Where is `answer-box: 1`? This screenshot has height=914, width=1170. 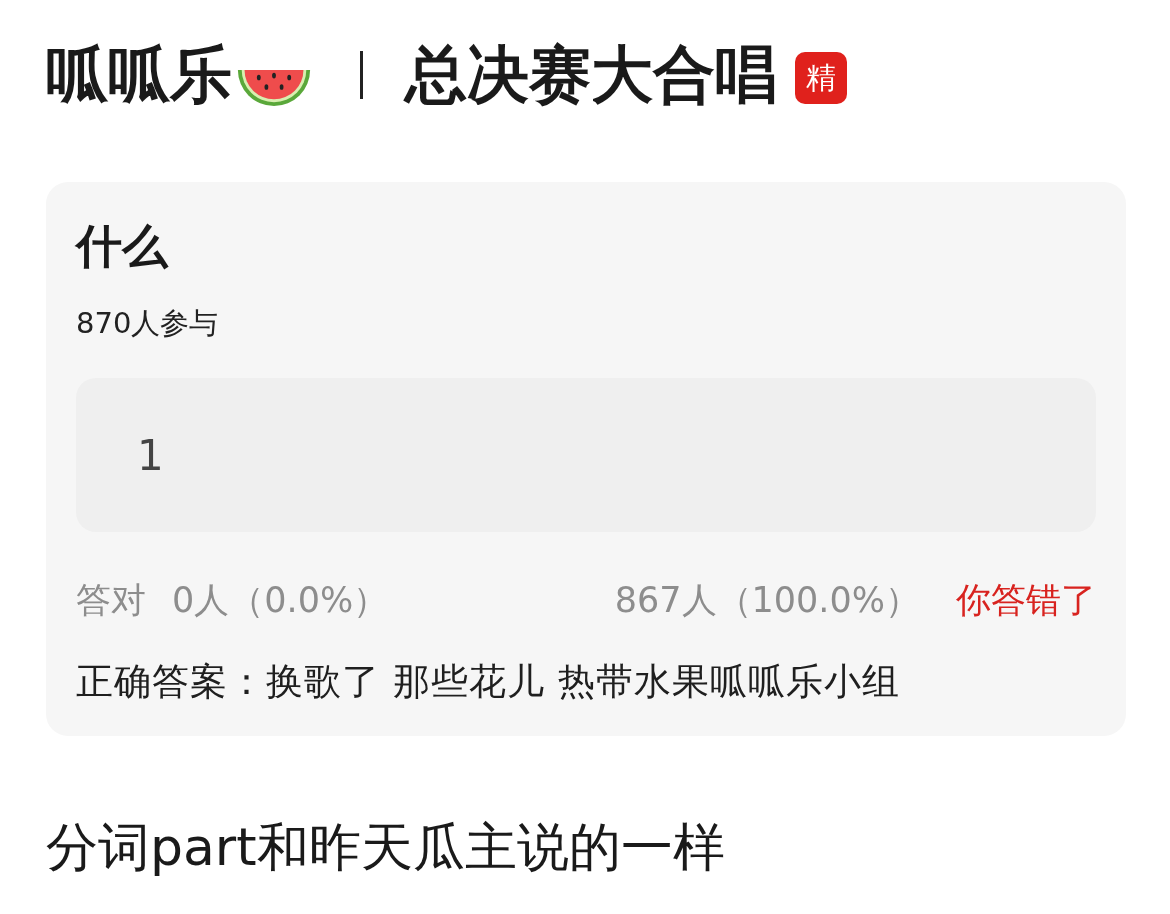 answer-box: 1 is located at coordinates (586, 455).